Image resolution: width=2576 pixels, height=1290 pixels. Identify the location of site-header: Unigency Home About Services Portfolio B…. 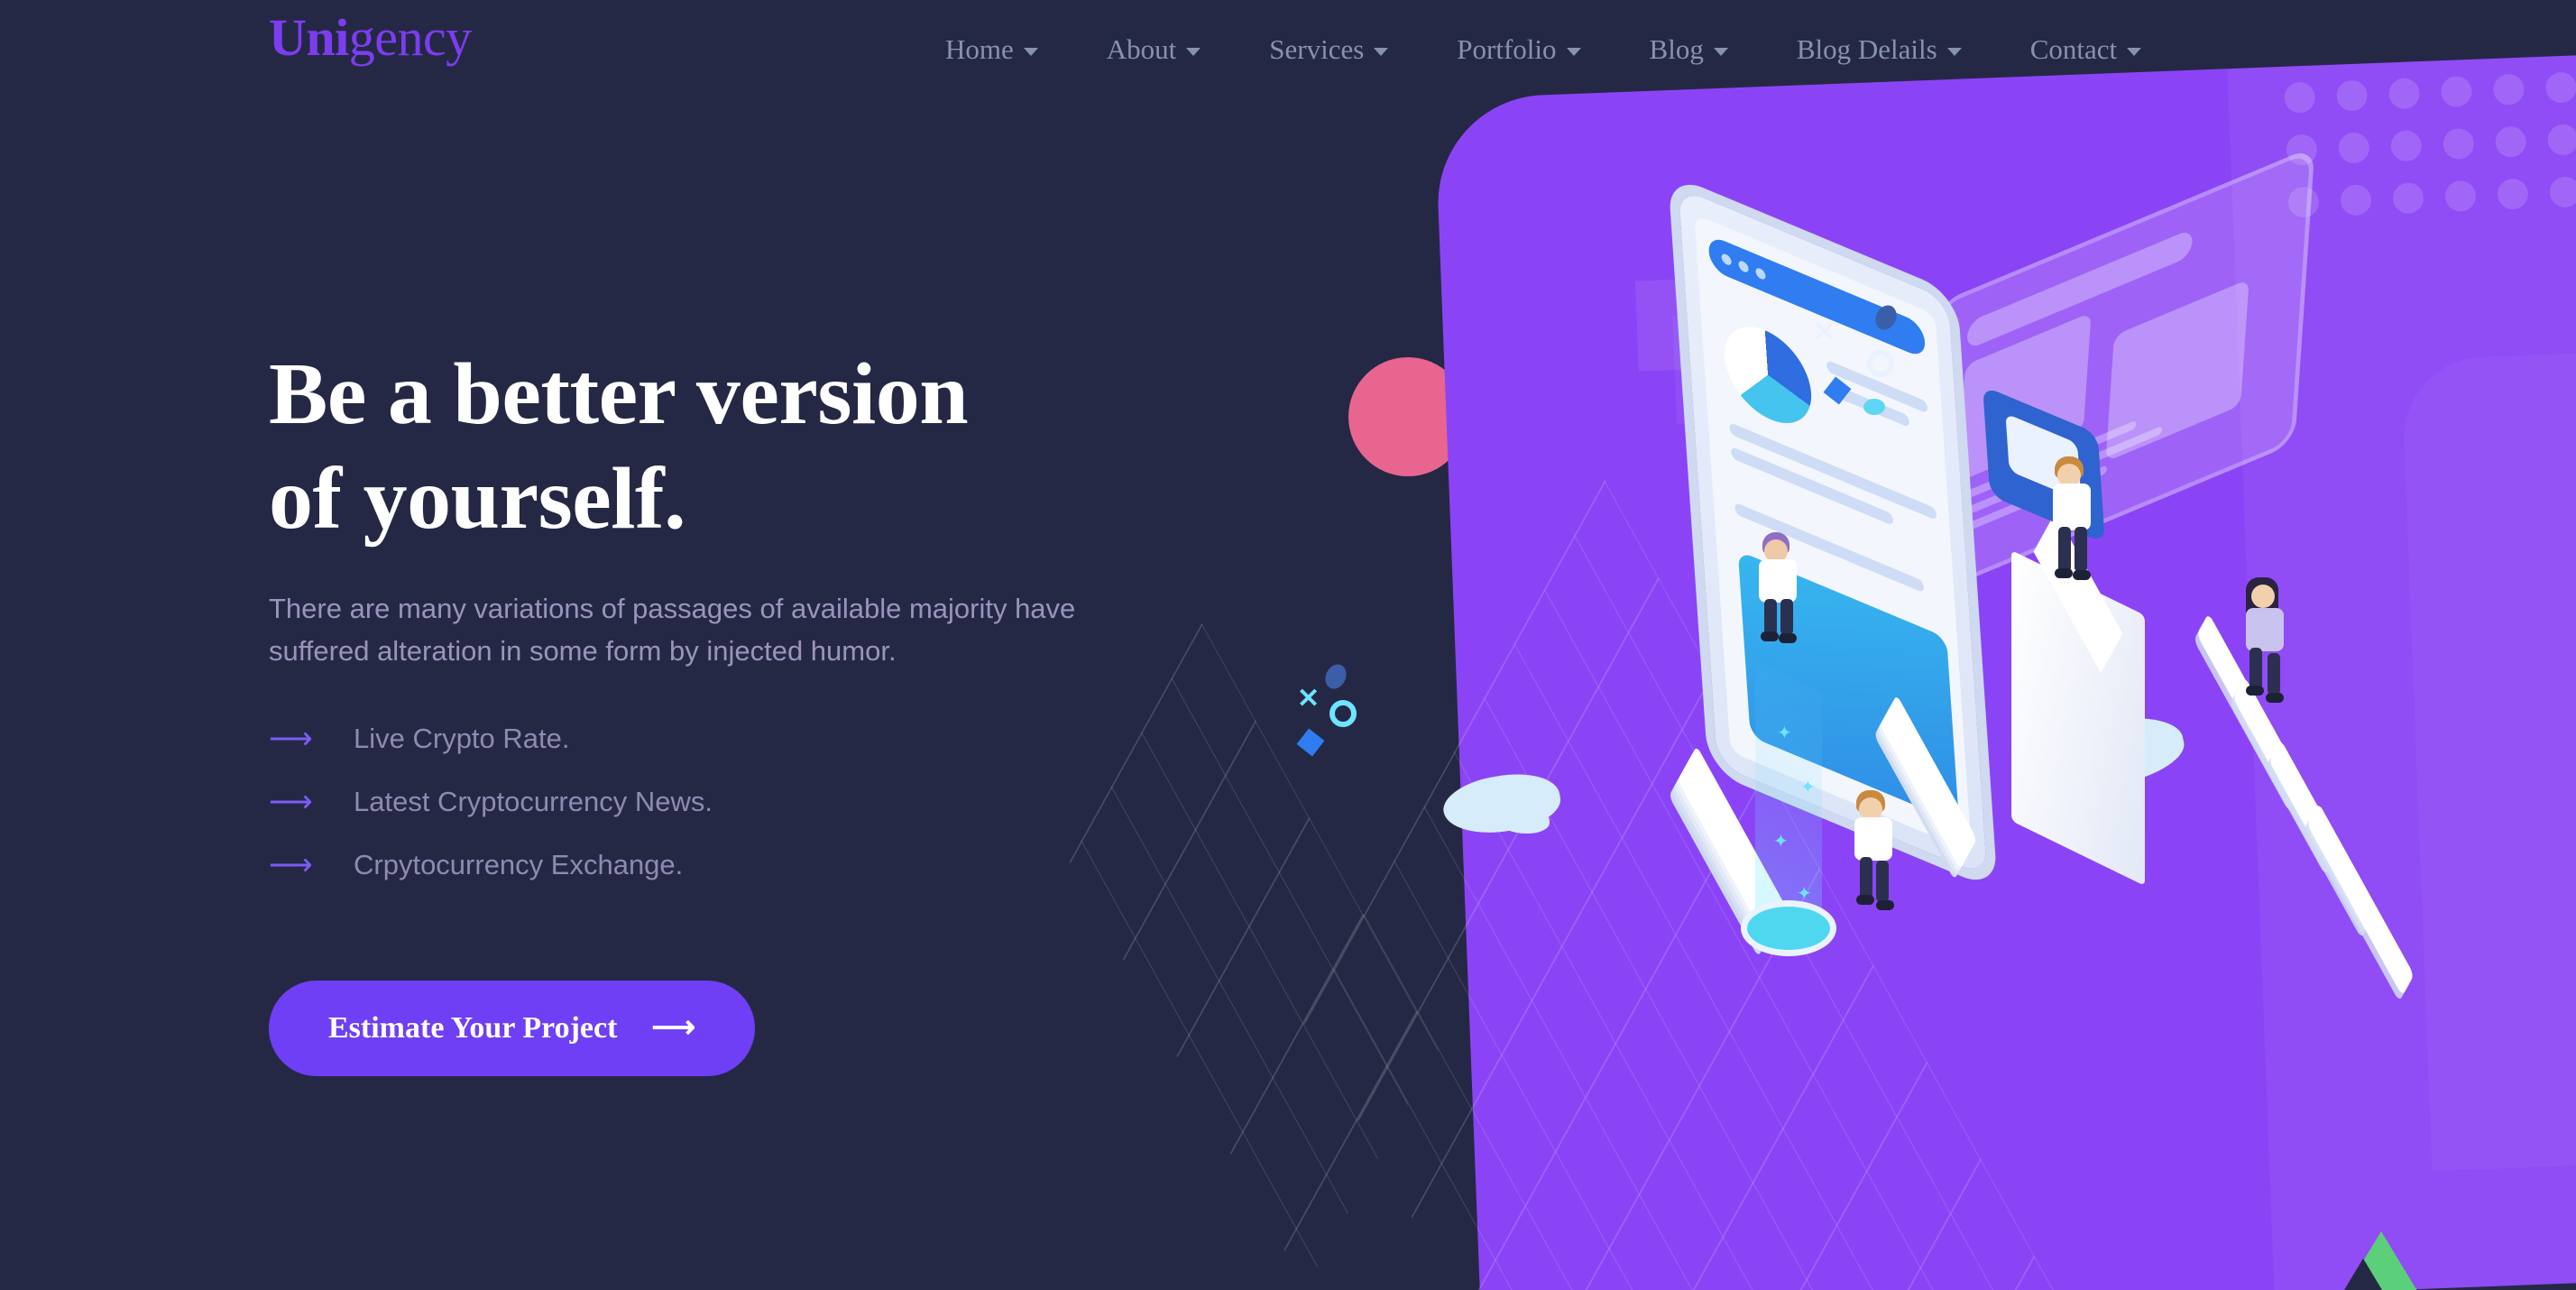
(1288, 49).